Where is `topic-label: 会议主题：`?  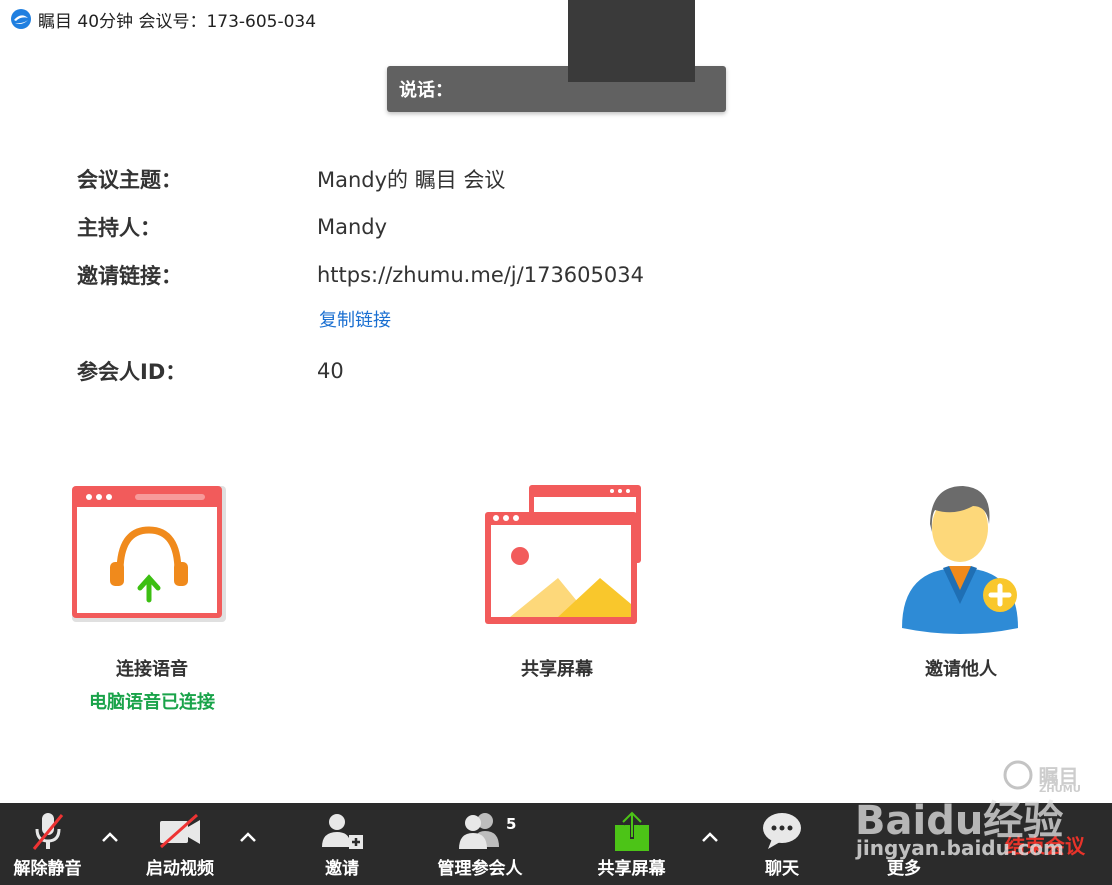
topic-label: 会议主题： is located at coordinates (129, 180).